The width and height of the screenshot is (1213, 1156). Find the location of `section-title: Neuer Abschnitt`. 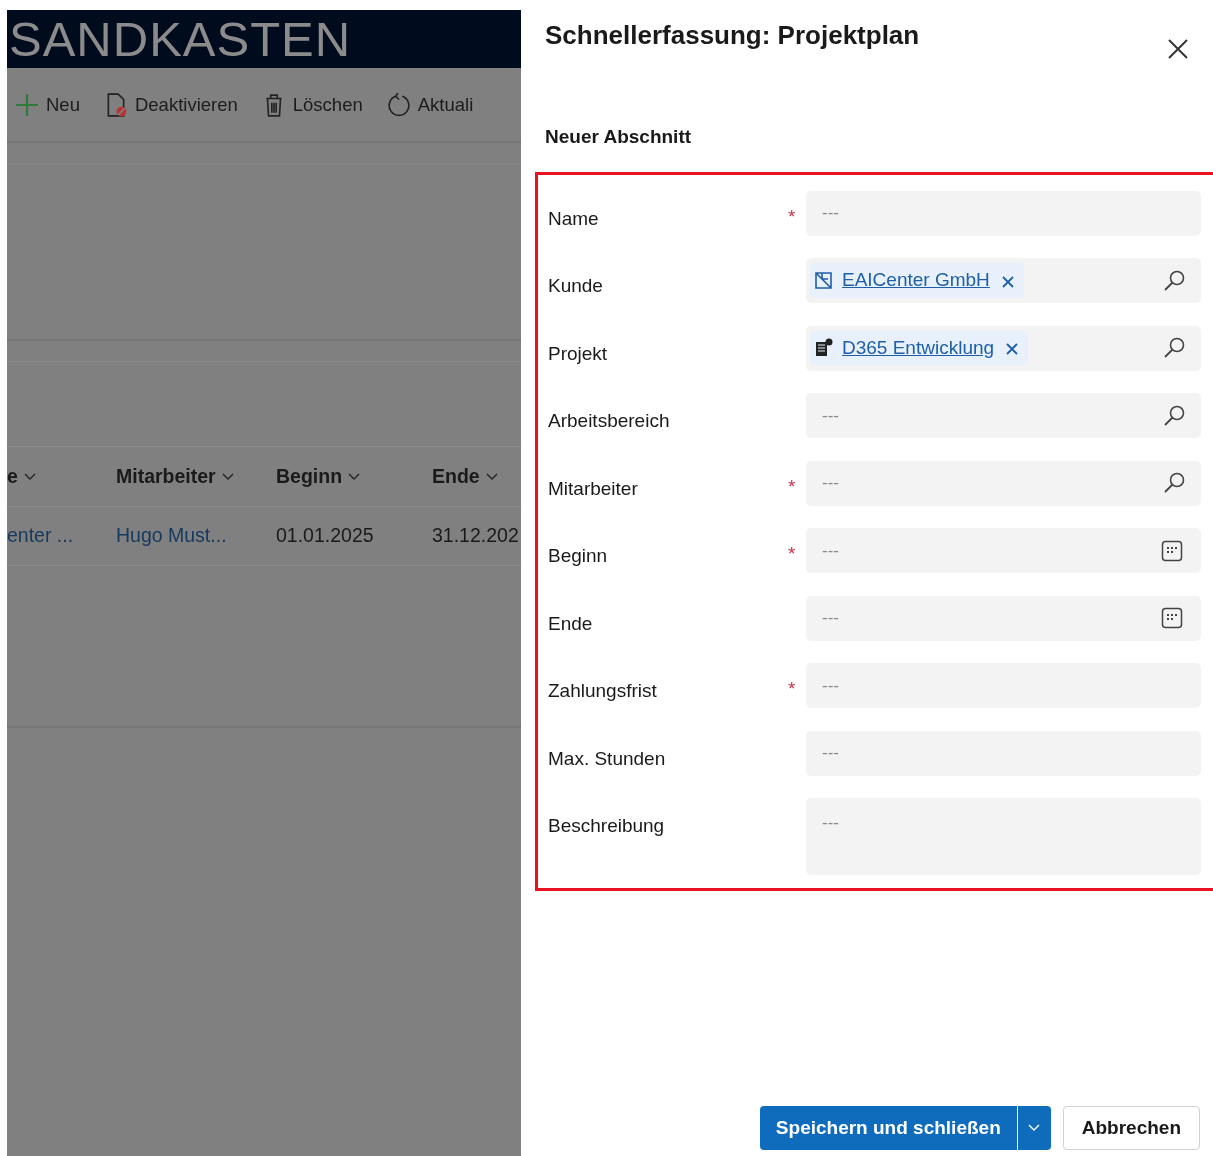

section-title: Neuer Abschnitt is located at coordinates (619, 137).